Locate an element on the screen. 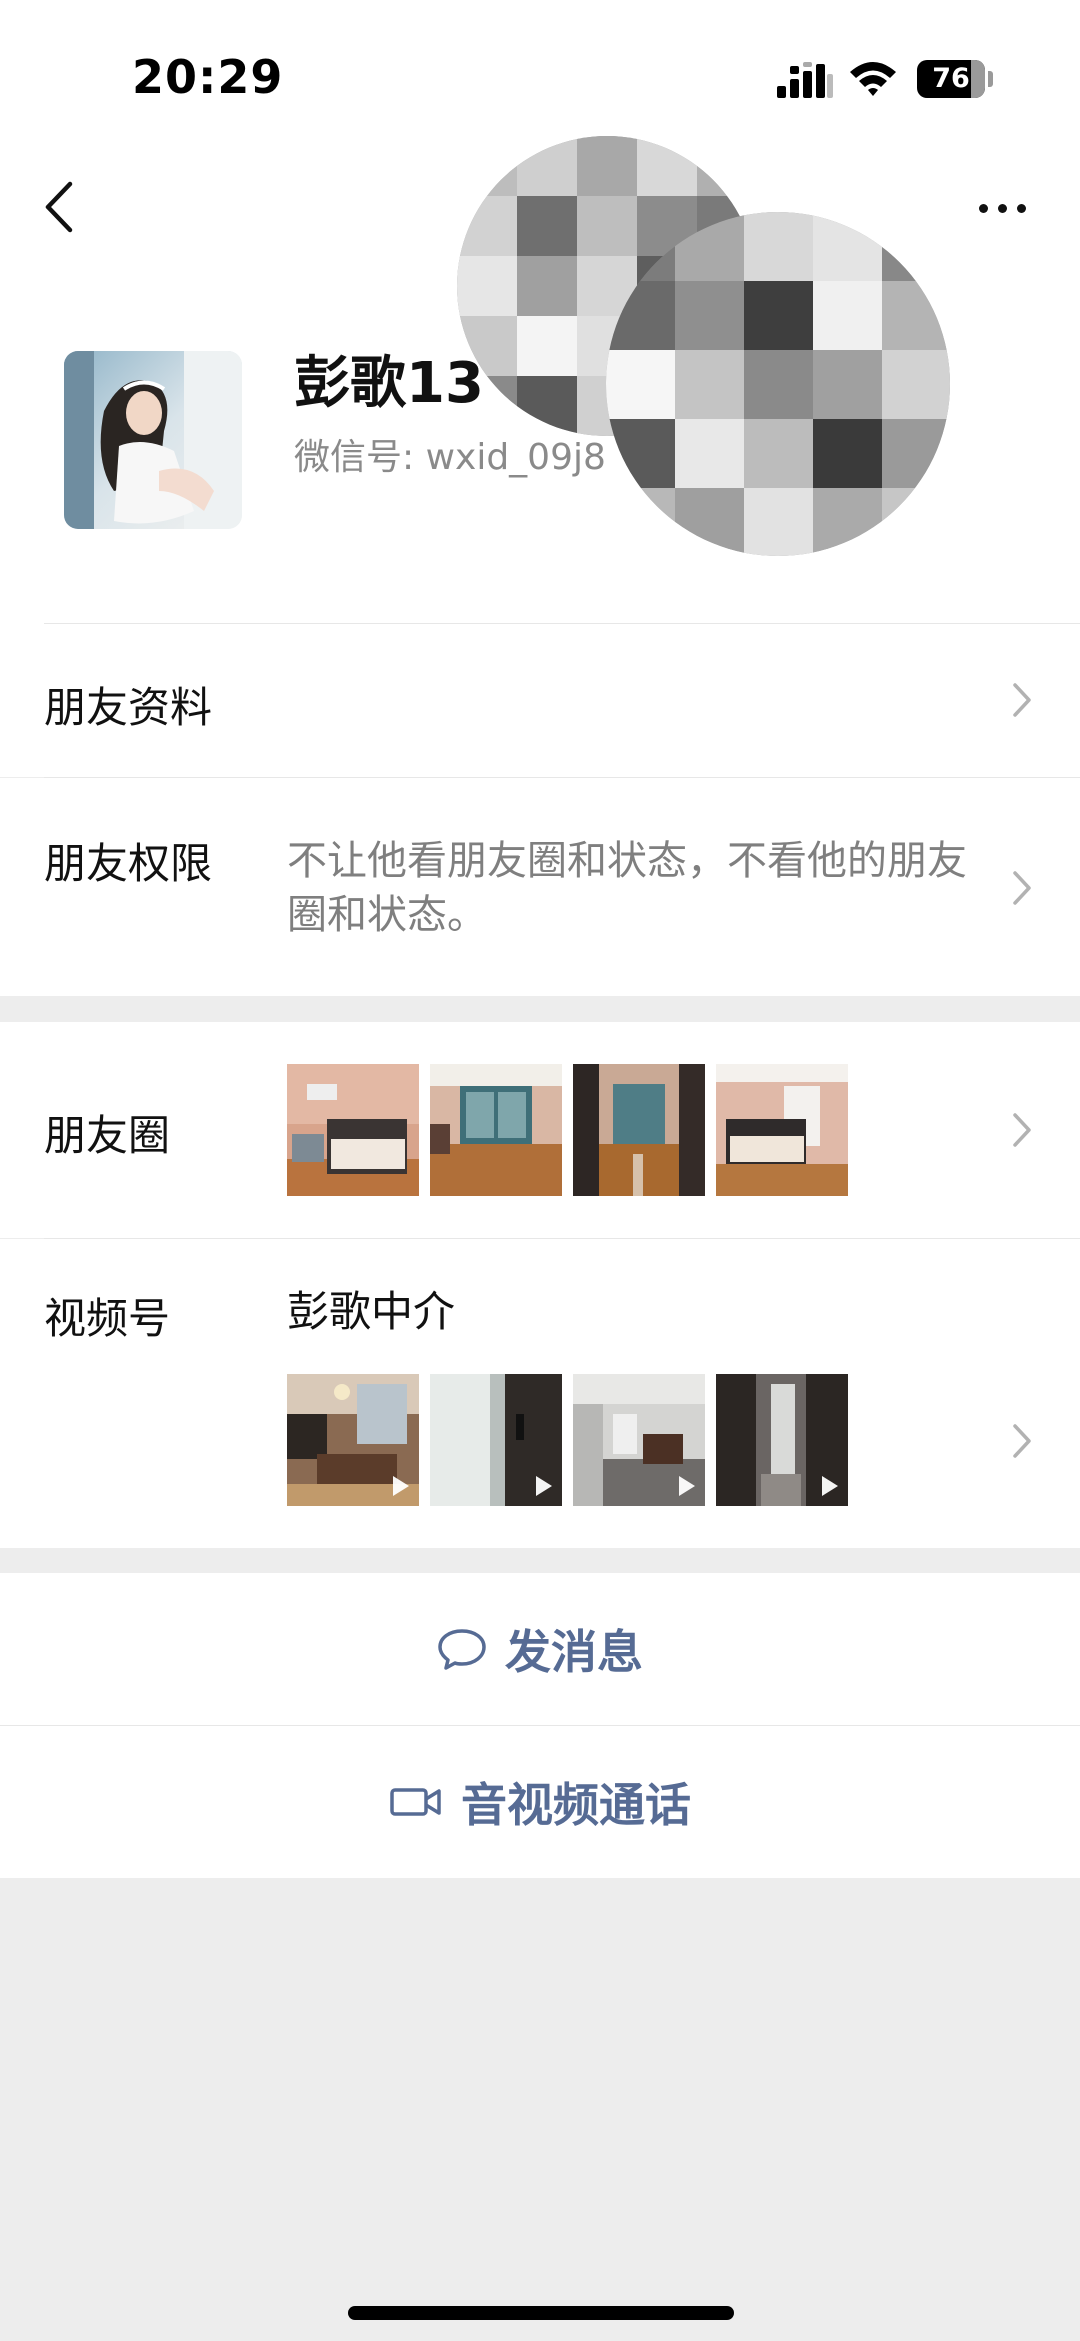 The width and height of the screenshot is (1080, 2341). send-message-label: 发消息 is located at coordinates (574, 1652).